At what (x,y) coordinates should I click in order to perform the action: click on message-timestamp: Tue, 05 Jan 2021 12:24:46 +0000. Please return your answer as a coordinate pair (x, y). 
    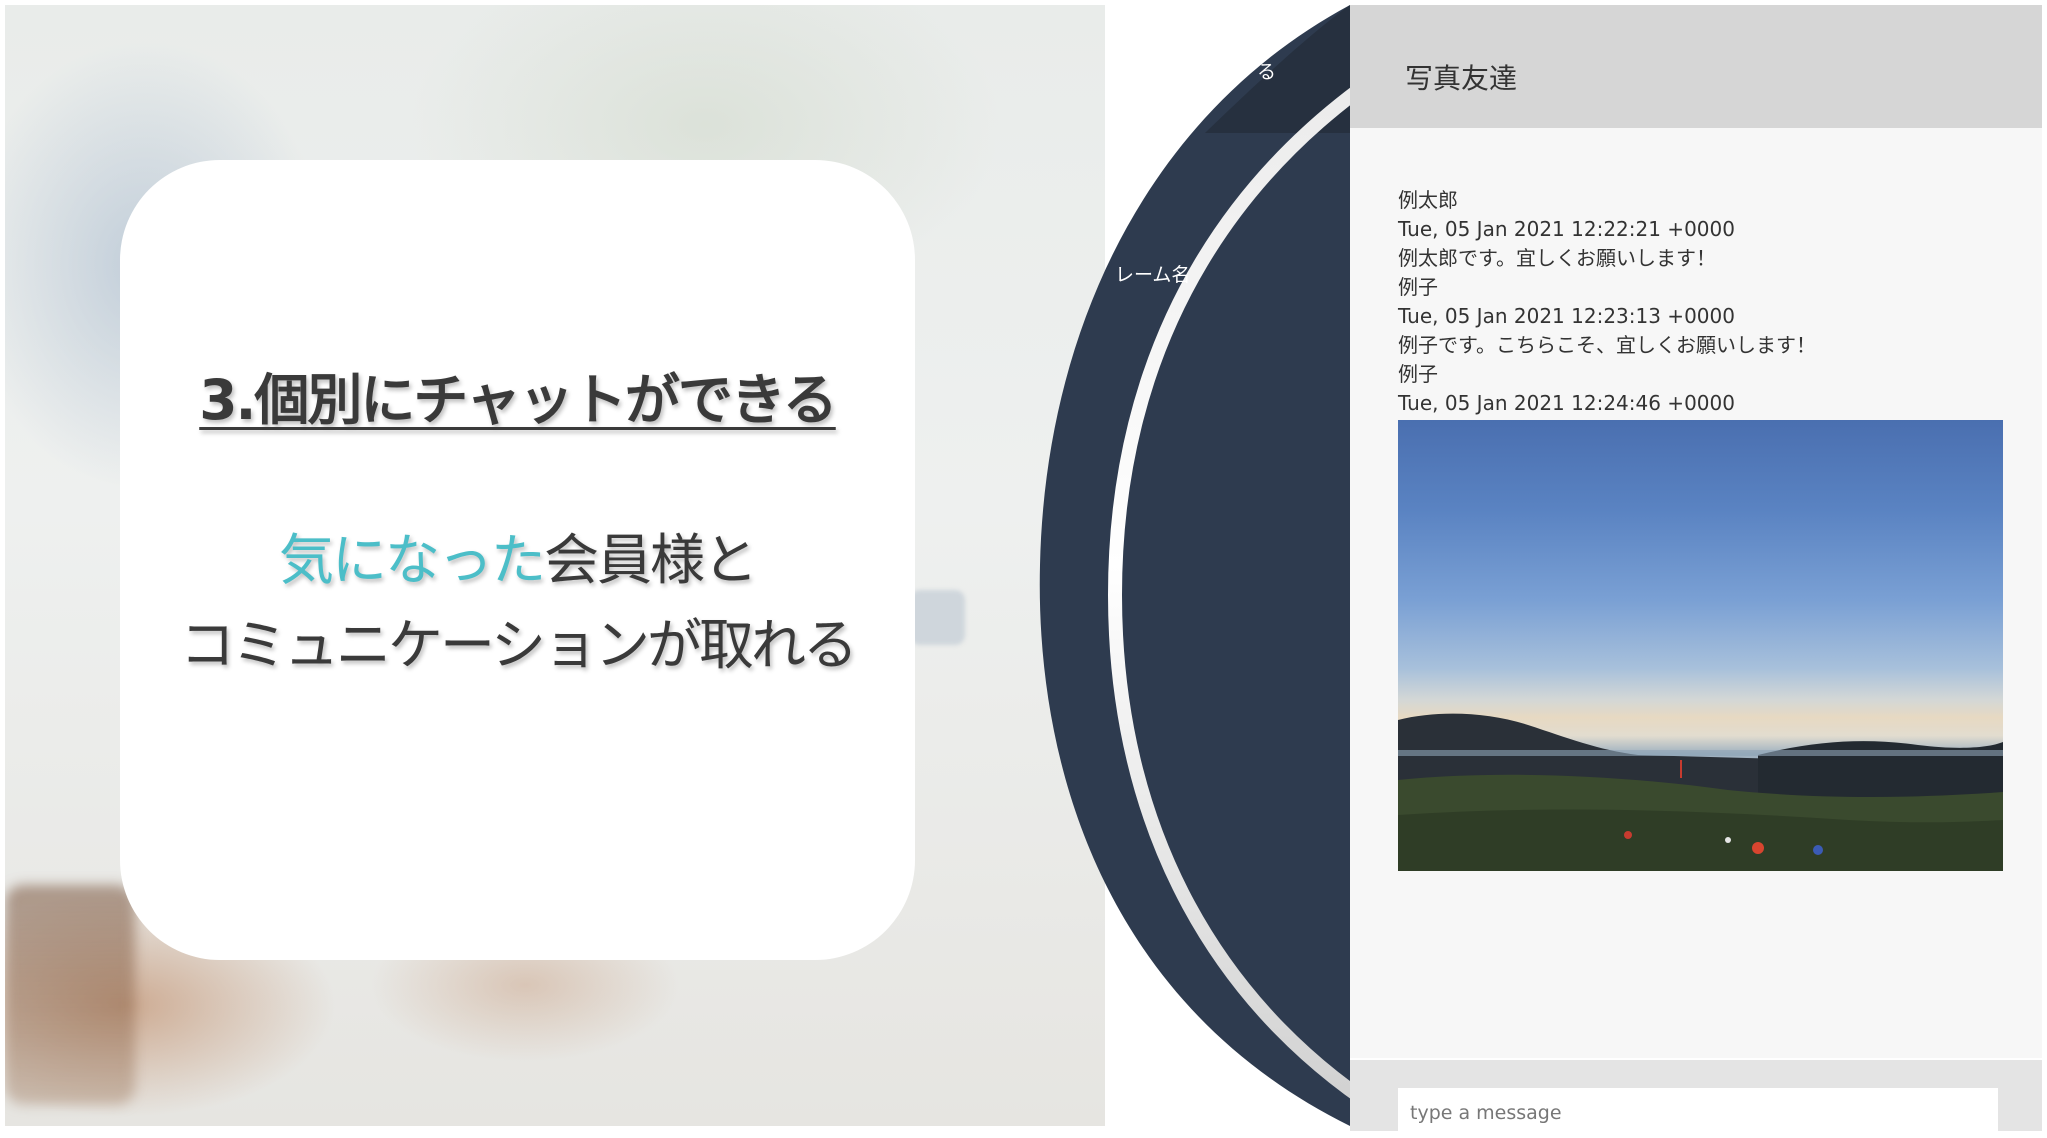
    Looking at the image, I should click on (1566, 403).